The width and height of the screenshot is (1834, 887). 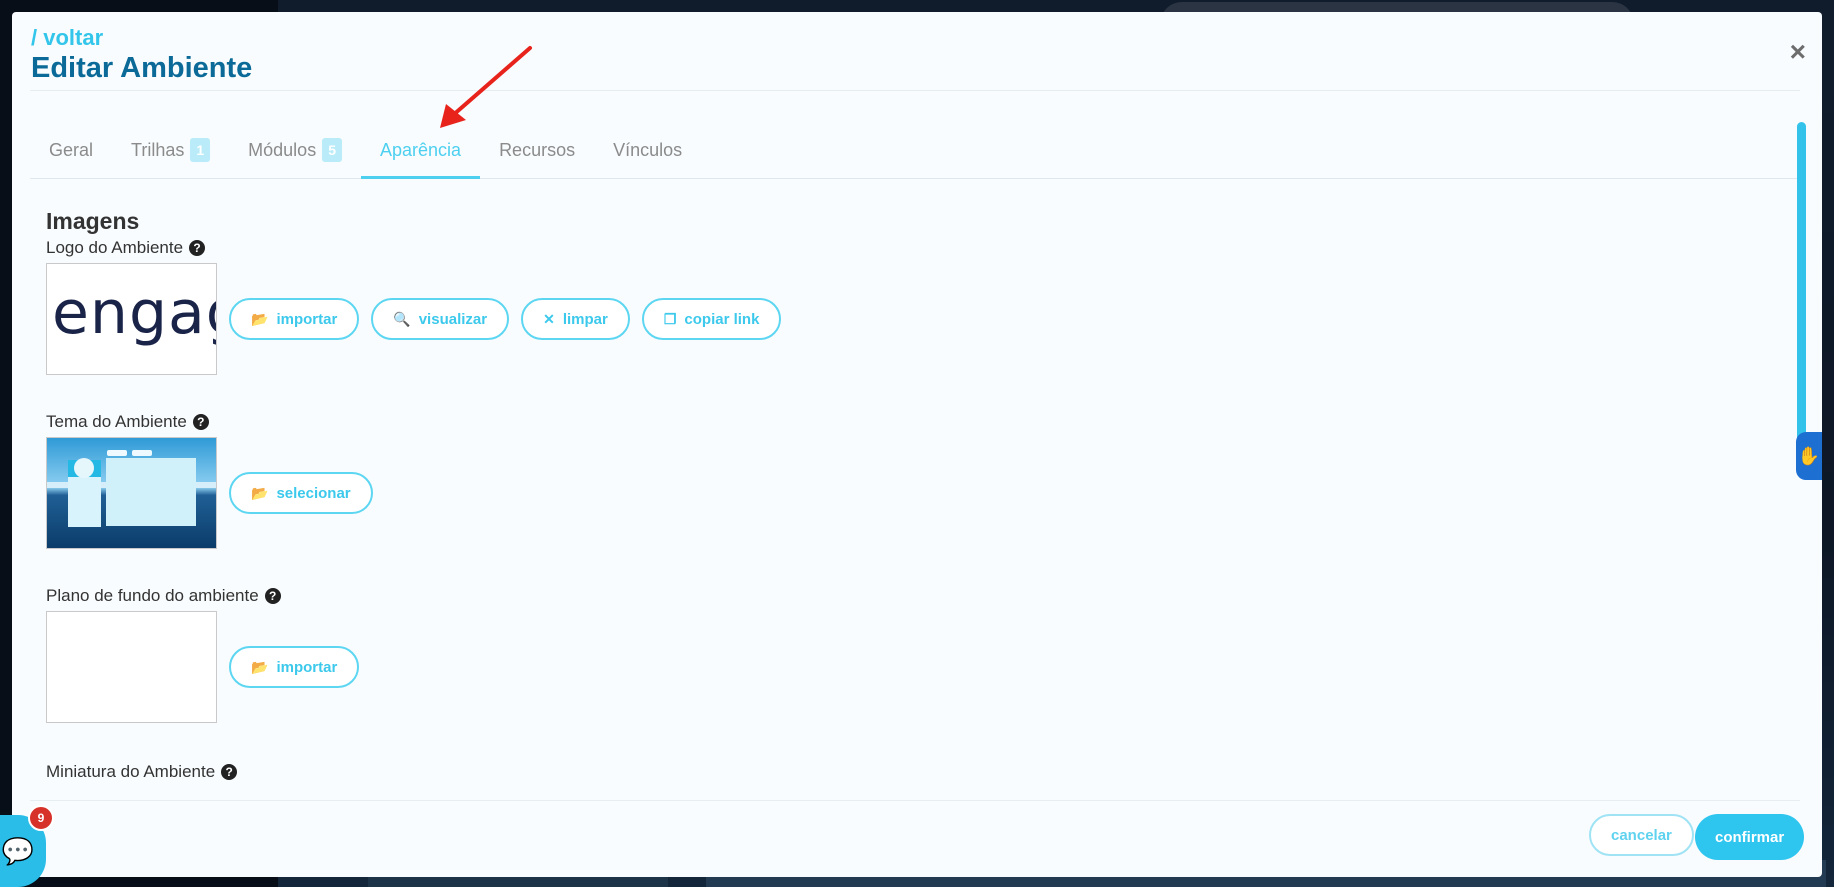 What do you see at coordinates (141, 38) in the screenshot?
I see `back-link: / voltar` at bounding box center [141, 38].